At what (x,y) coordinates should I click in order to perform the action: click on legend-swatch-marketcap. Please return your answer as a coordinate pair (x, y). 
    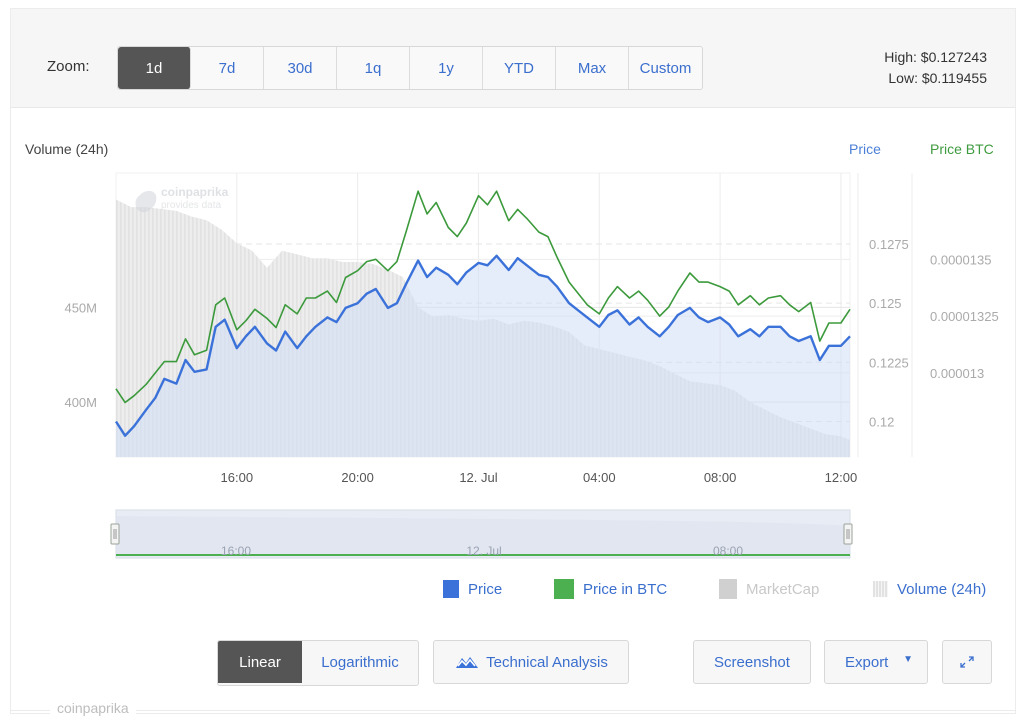
    Looking at the image, I should click on (728, 589).